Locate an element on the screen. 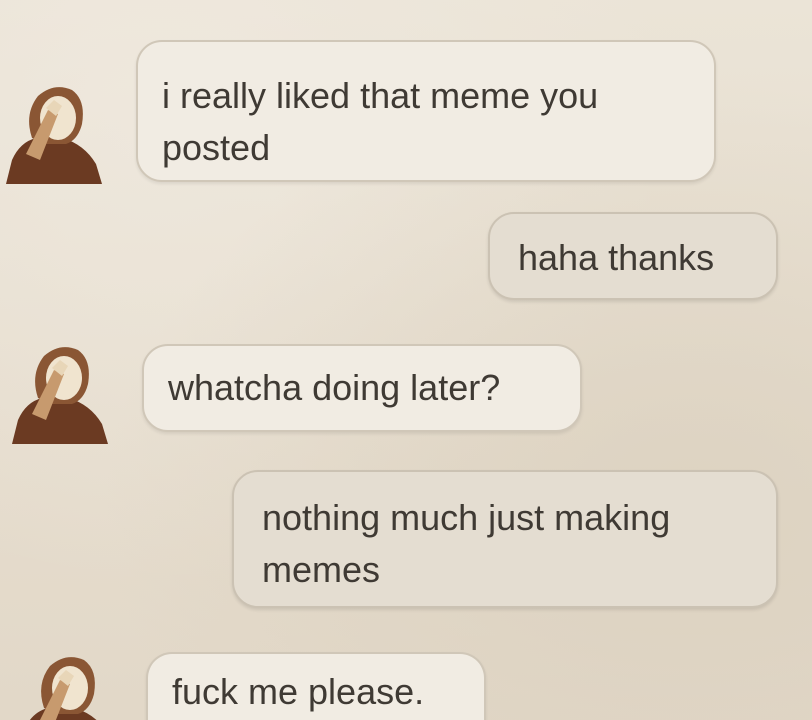 This screenshot has width=812, height=720. message-bubble-incoming: i really liked that meme you posted is located at coordinates (426, 111).